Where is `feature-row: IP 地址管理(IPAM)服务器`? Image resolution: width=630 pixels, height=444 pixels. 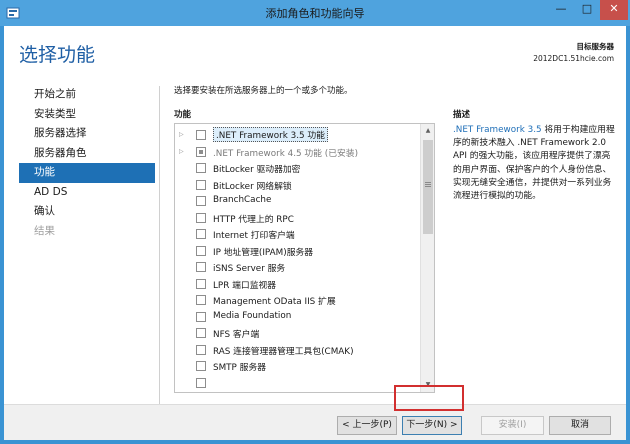 feature-row: IP 地址管理(IPAM)服务器 is located at coordinates (297, 251).